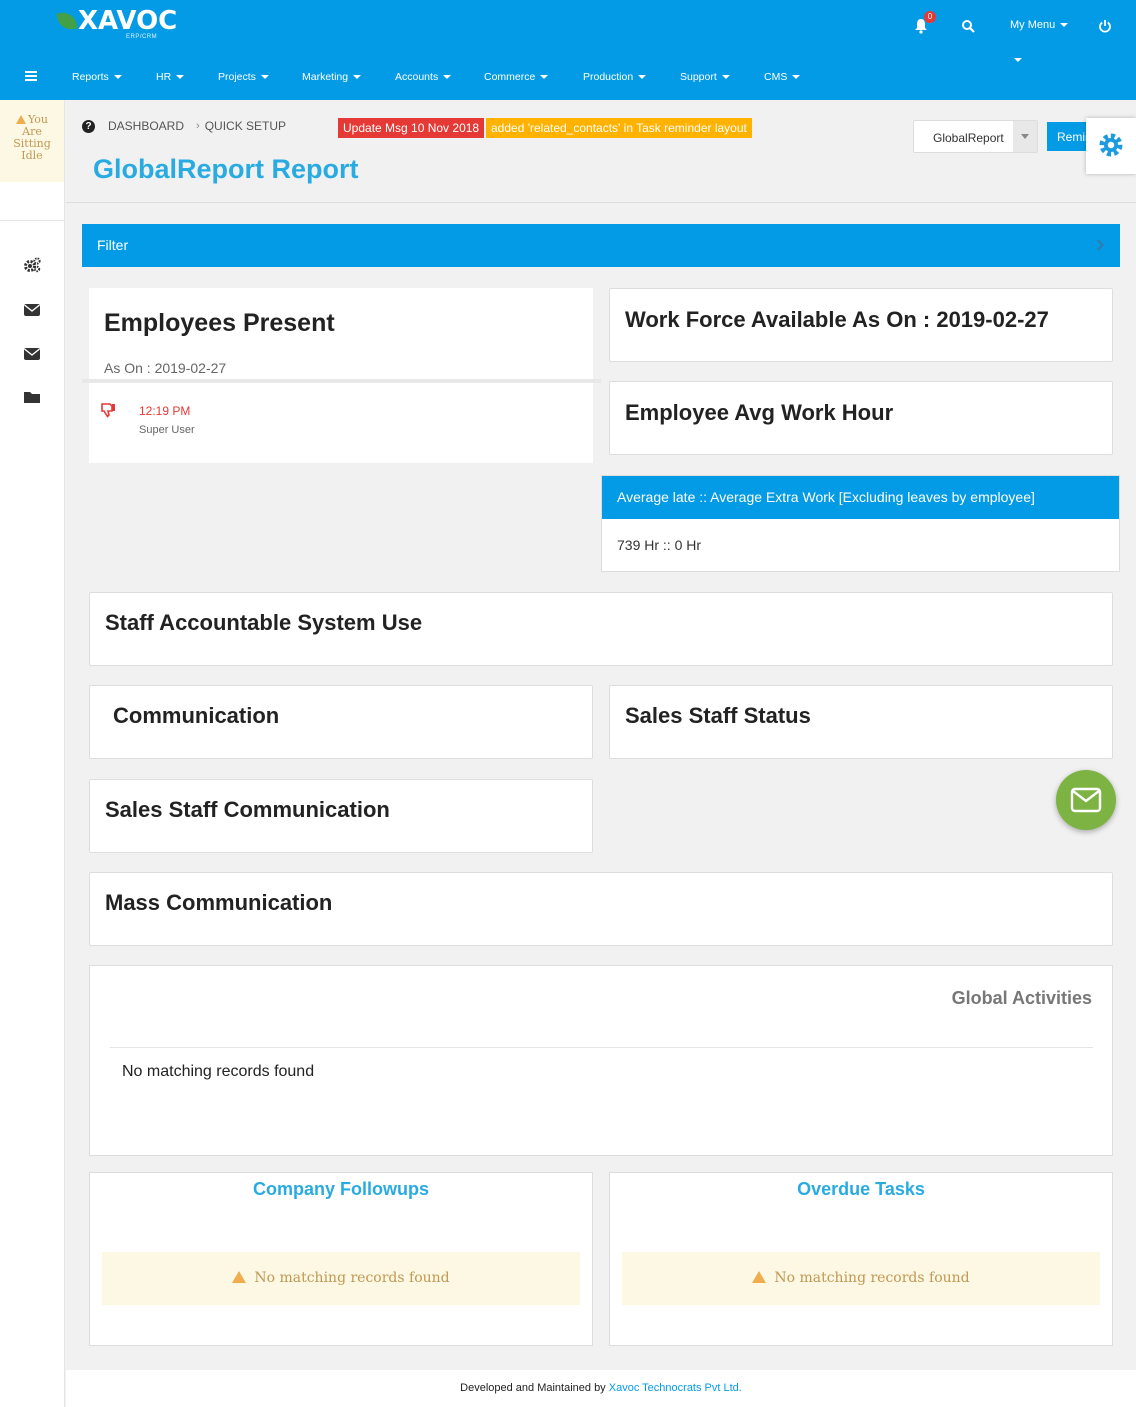 This screenshot has height=1407, width=1136. Describe the element at coordinates (698, 77) in the screenshot. I see `nav-label: Support` at that location.